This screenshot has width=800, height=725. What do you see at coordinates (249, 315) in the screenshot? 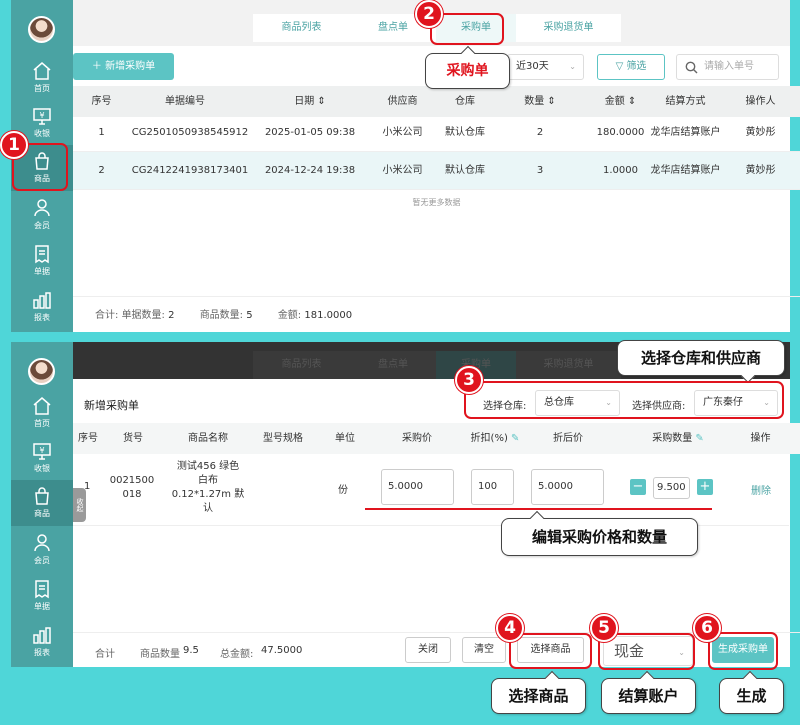
I see `summary-qty-value: 5` at bounding box center [249, 315].